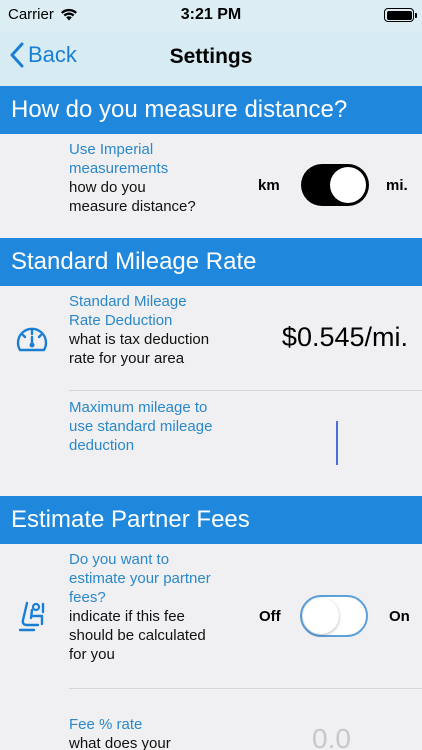  What do you see at coordinates (119, 559) in the screenshot?
I see `partner-fees-title-1: Do you want to` at bounding box center [119, 559].